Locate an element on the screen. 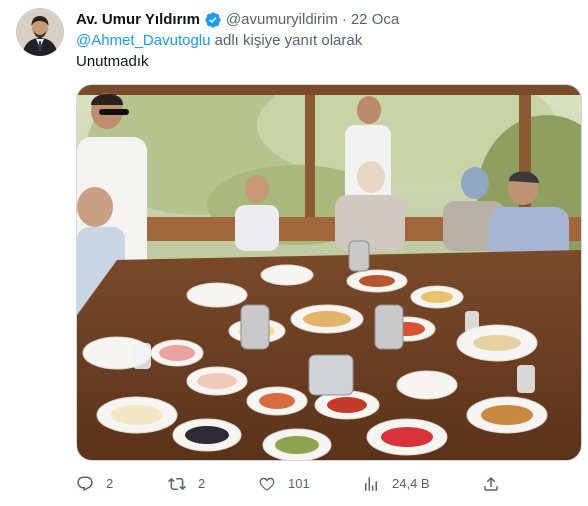 This screenshot has height=506, width=588. retweet-button: 2 is located at coordinates (186, 484).